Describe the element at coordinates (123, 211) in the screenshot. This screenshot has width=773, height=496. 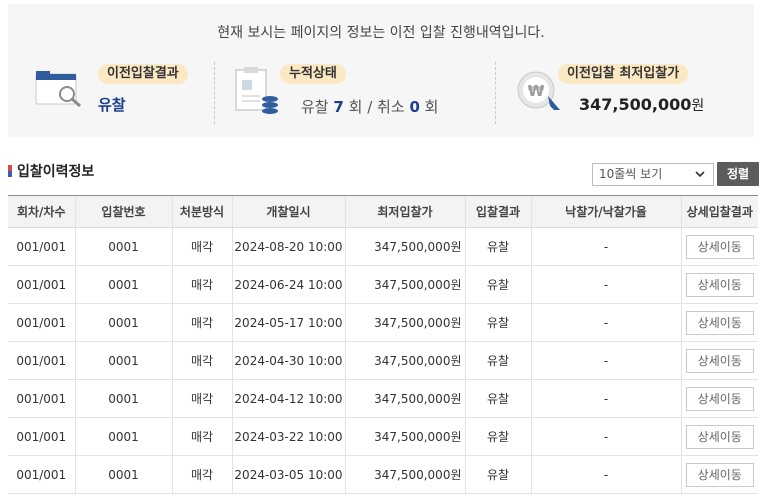
I see `column-header: 입찰번호` at that location.